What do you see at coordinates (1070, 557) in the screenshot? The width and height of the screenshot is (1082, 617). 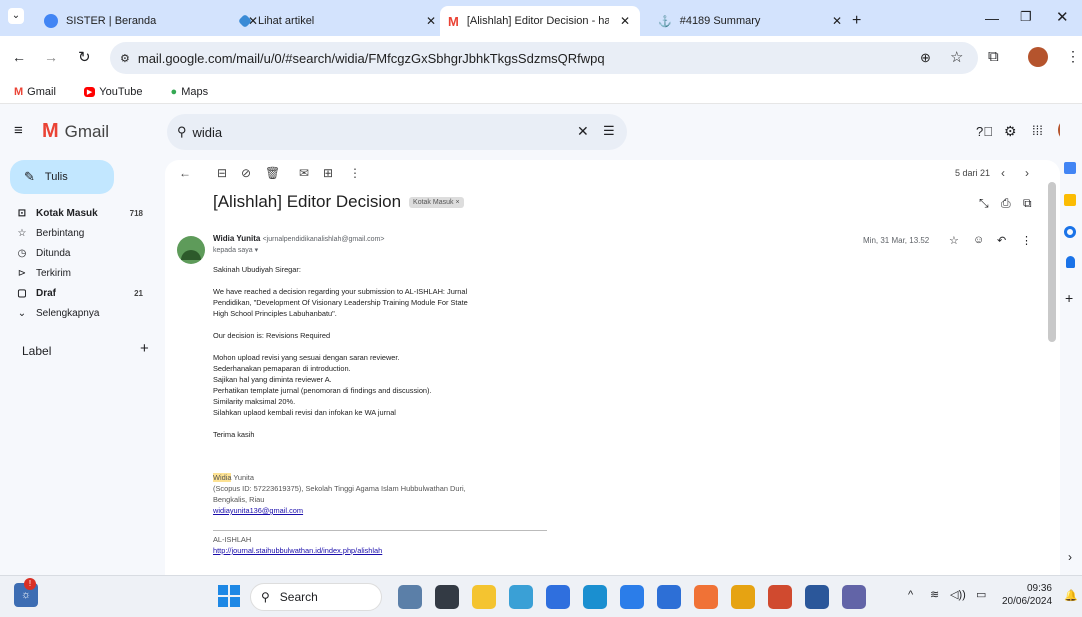 I see `show-side-panel-icon: ›` at bounding box center [1070, 557].